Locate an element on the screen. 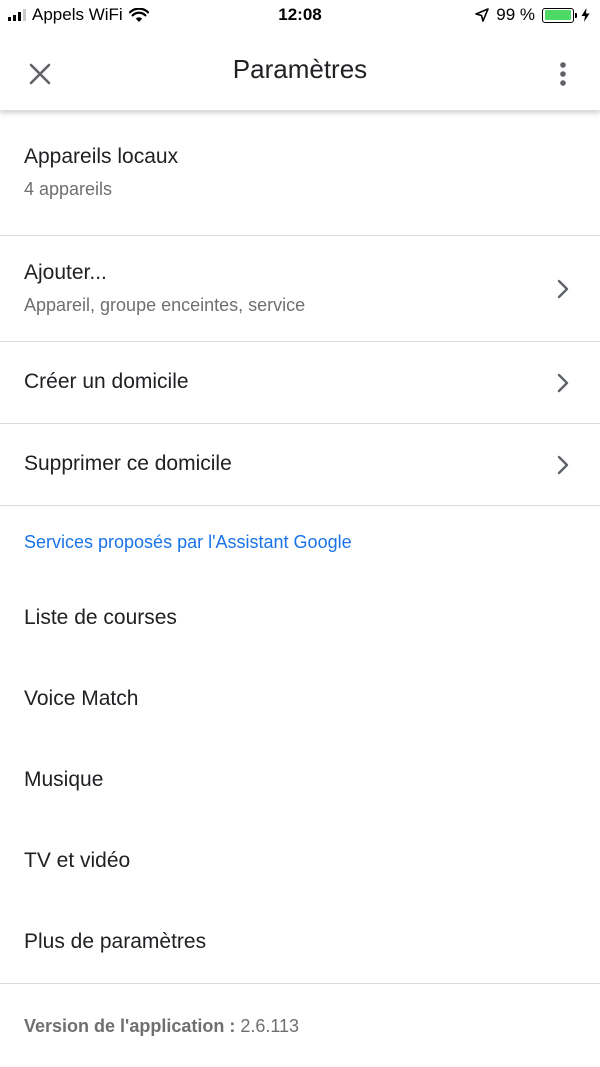  setting-item-more-settings: Plus de paramètres is located at coordinates (300, 943).